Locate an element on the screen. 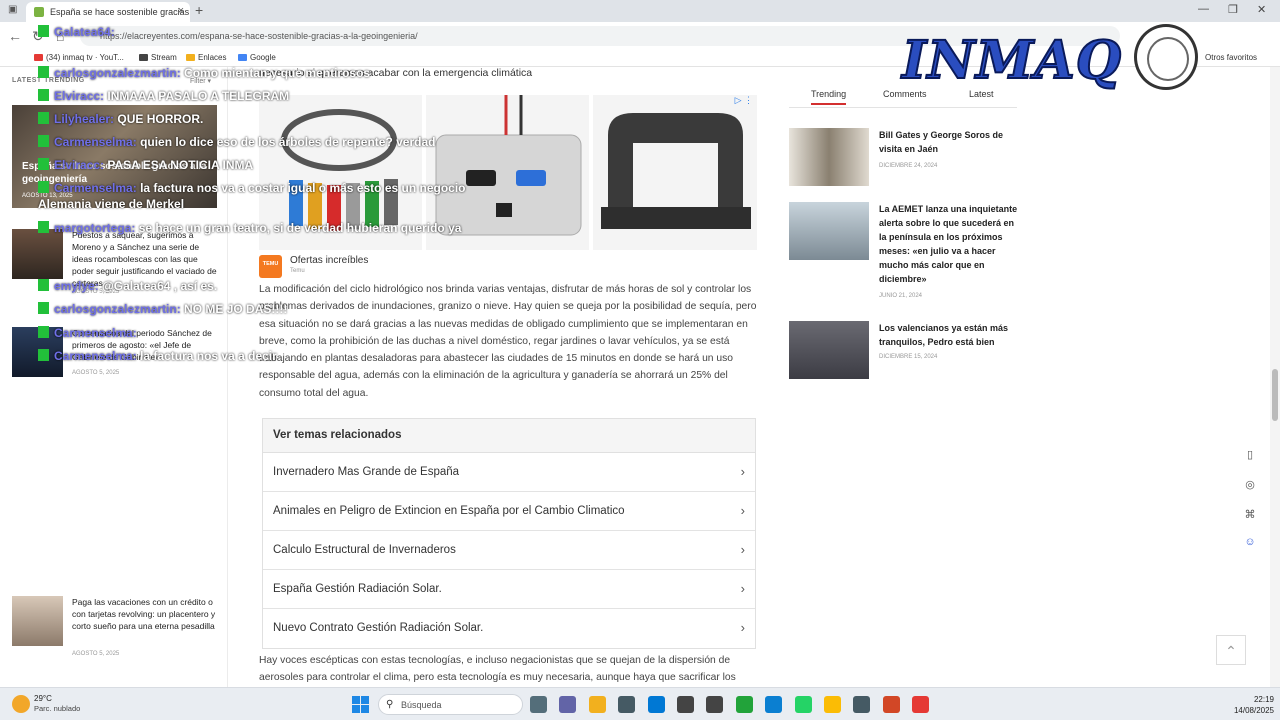  weather-widget: 29°C Parc. nublado is located at coordinates (55, 705).